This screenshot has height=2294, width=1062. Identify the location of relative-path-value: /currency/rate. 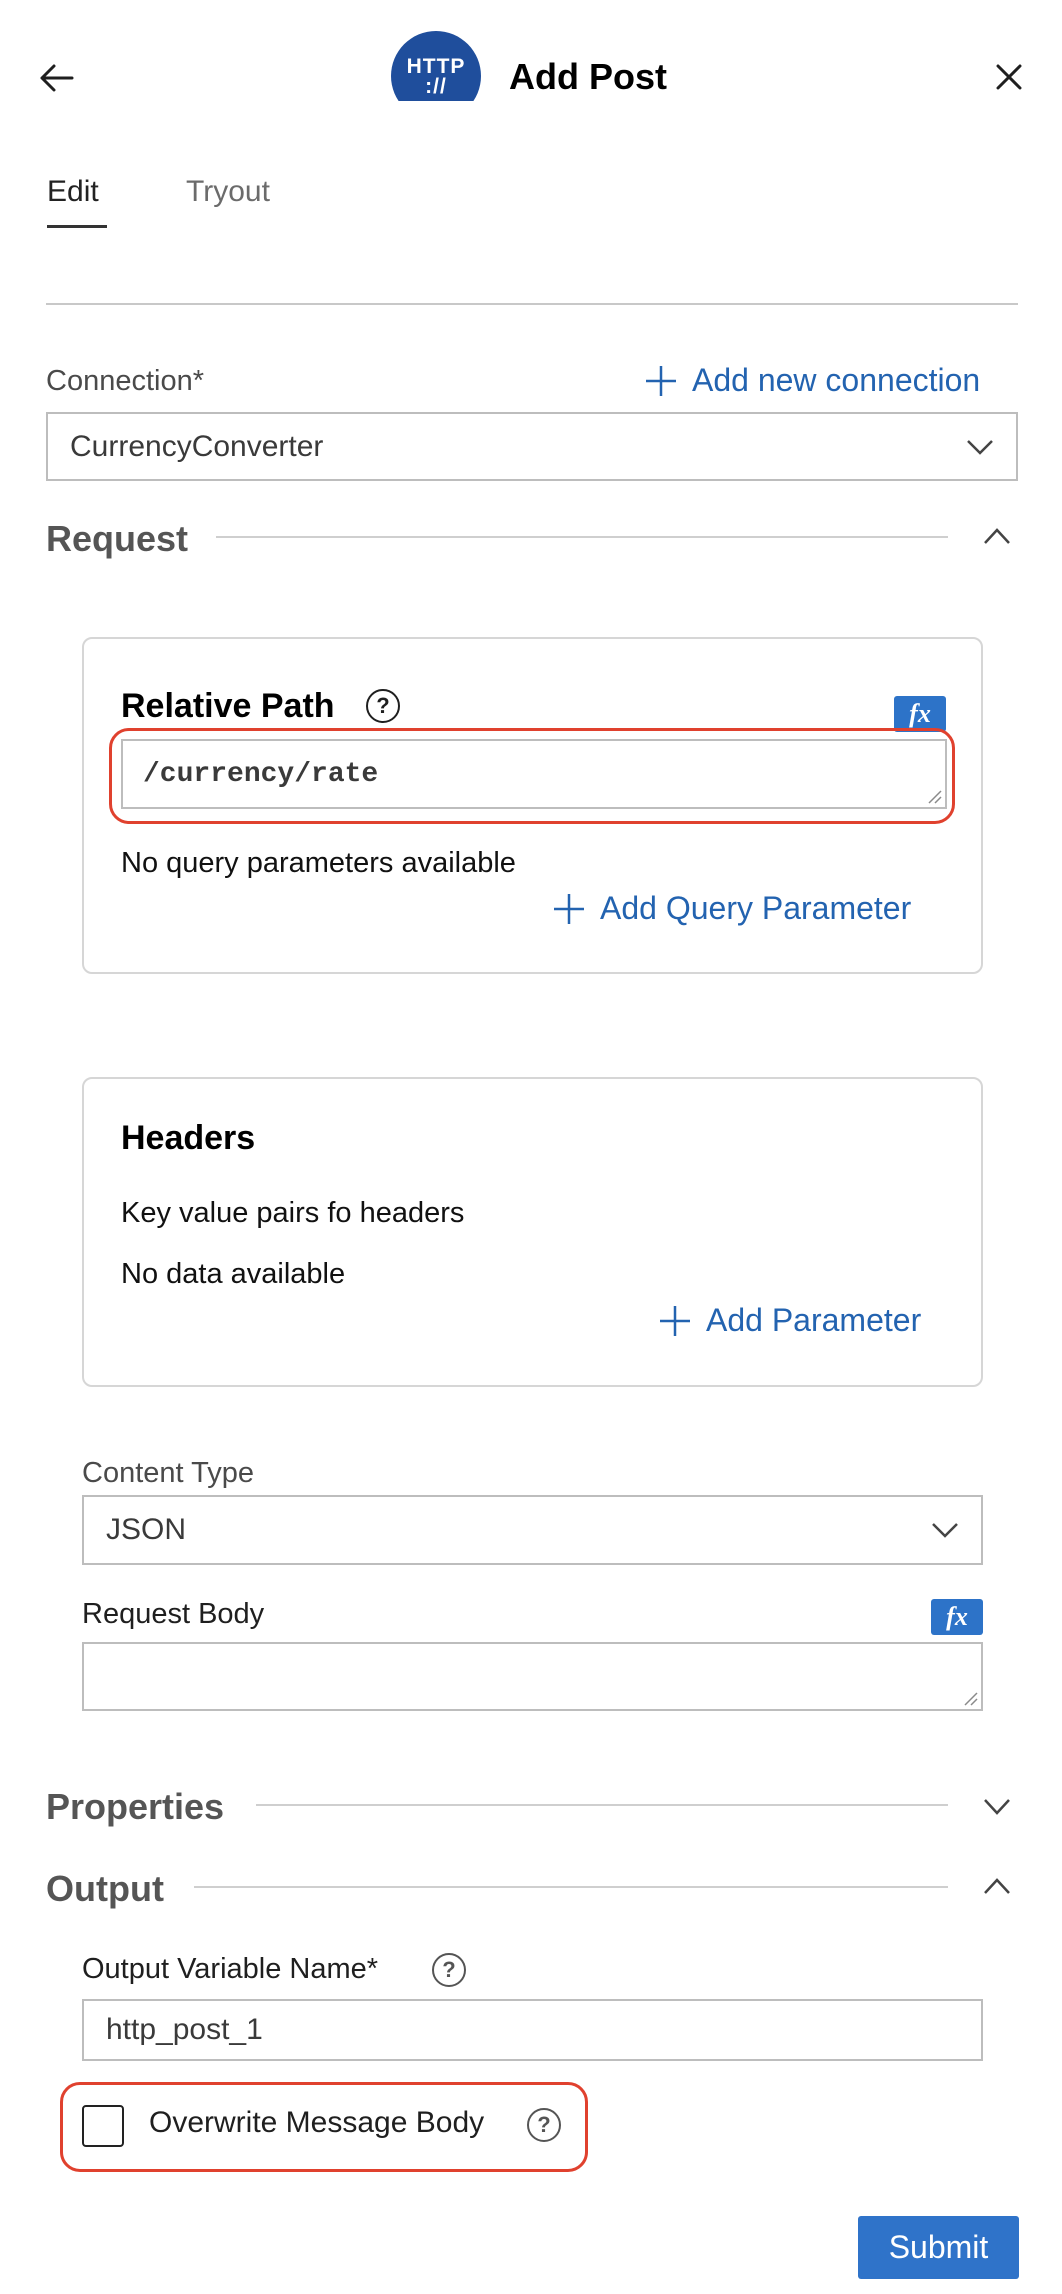
(261, 774).